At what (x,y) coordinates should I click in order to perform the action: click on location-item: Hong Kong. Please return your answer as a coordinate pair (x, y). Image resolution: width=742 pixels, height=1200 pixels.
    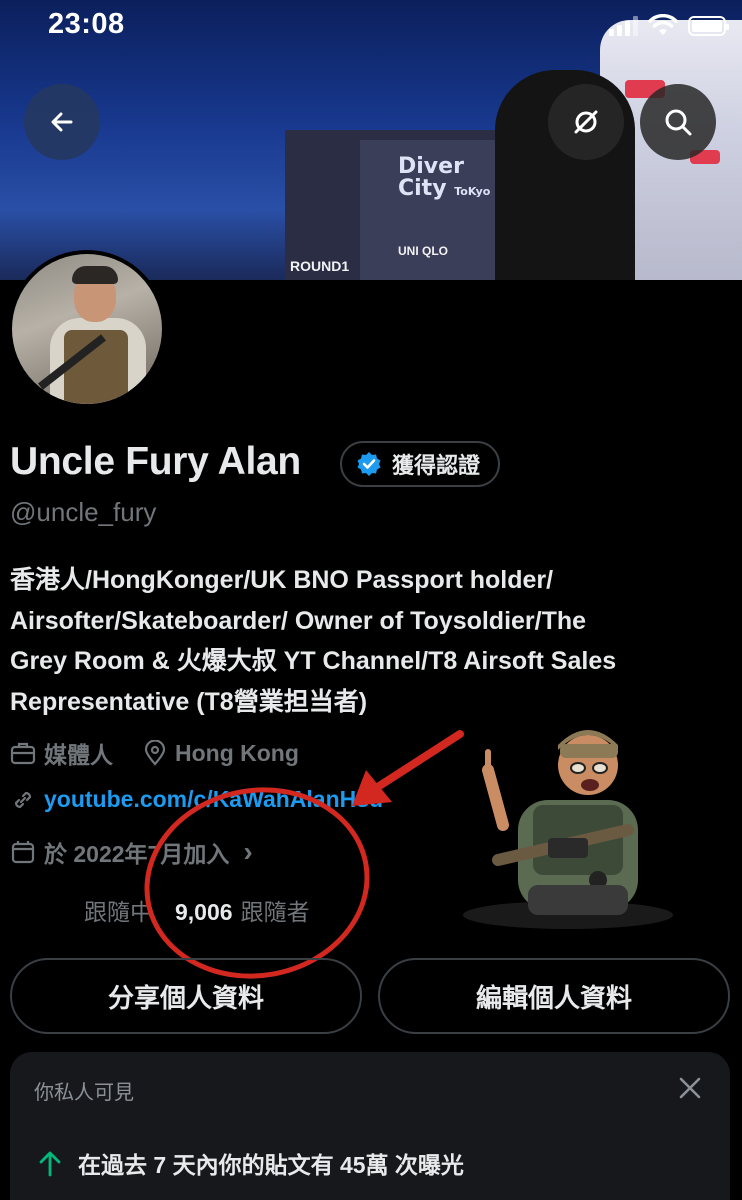
    Looking at the image, I should click on (221, 753).